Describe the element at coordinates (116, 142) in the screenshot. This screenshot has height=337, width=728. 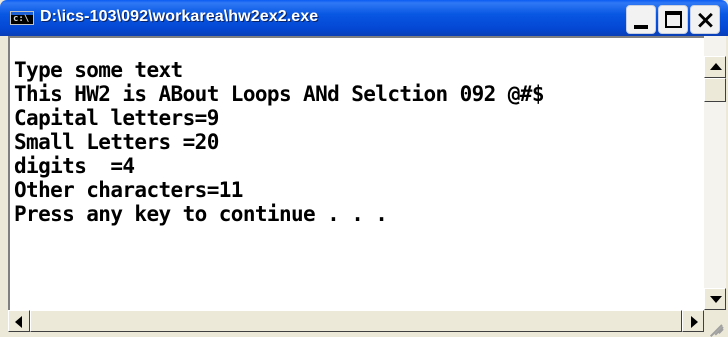
I see `console-line: Small Letters =20` at that location.